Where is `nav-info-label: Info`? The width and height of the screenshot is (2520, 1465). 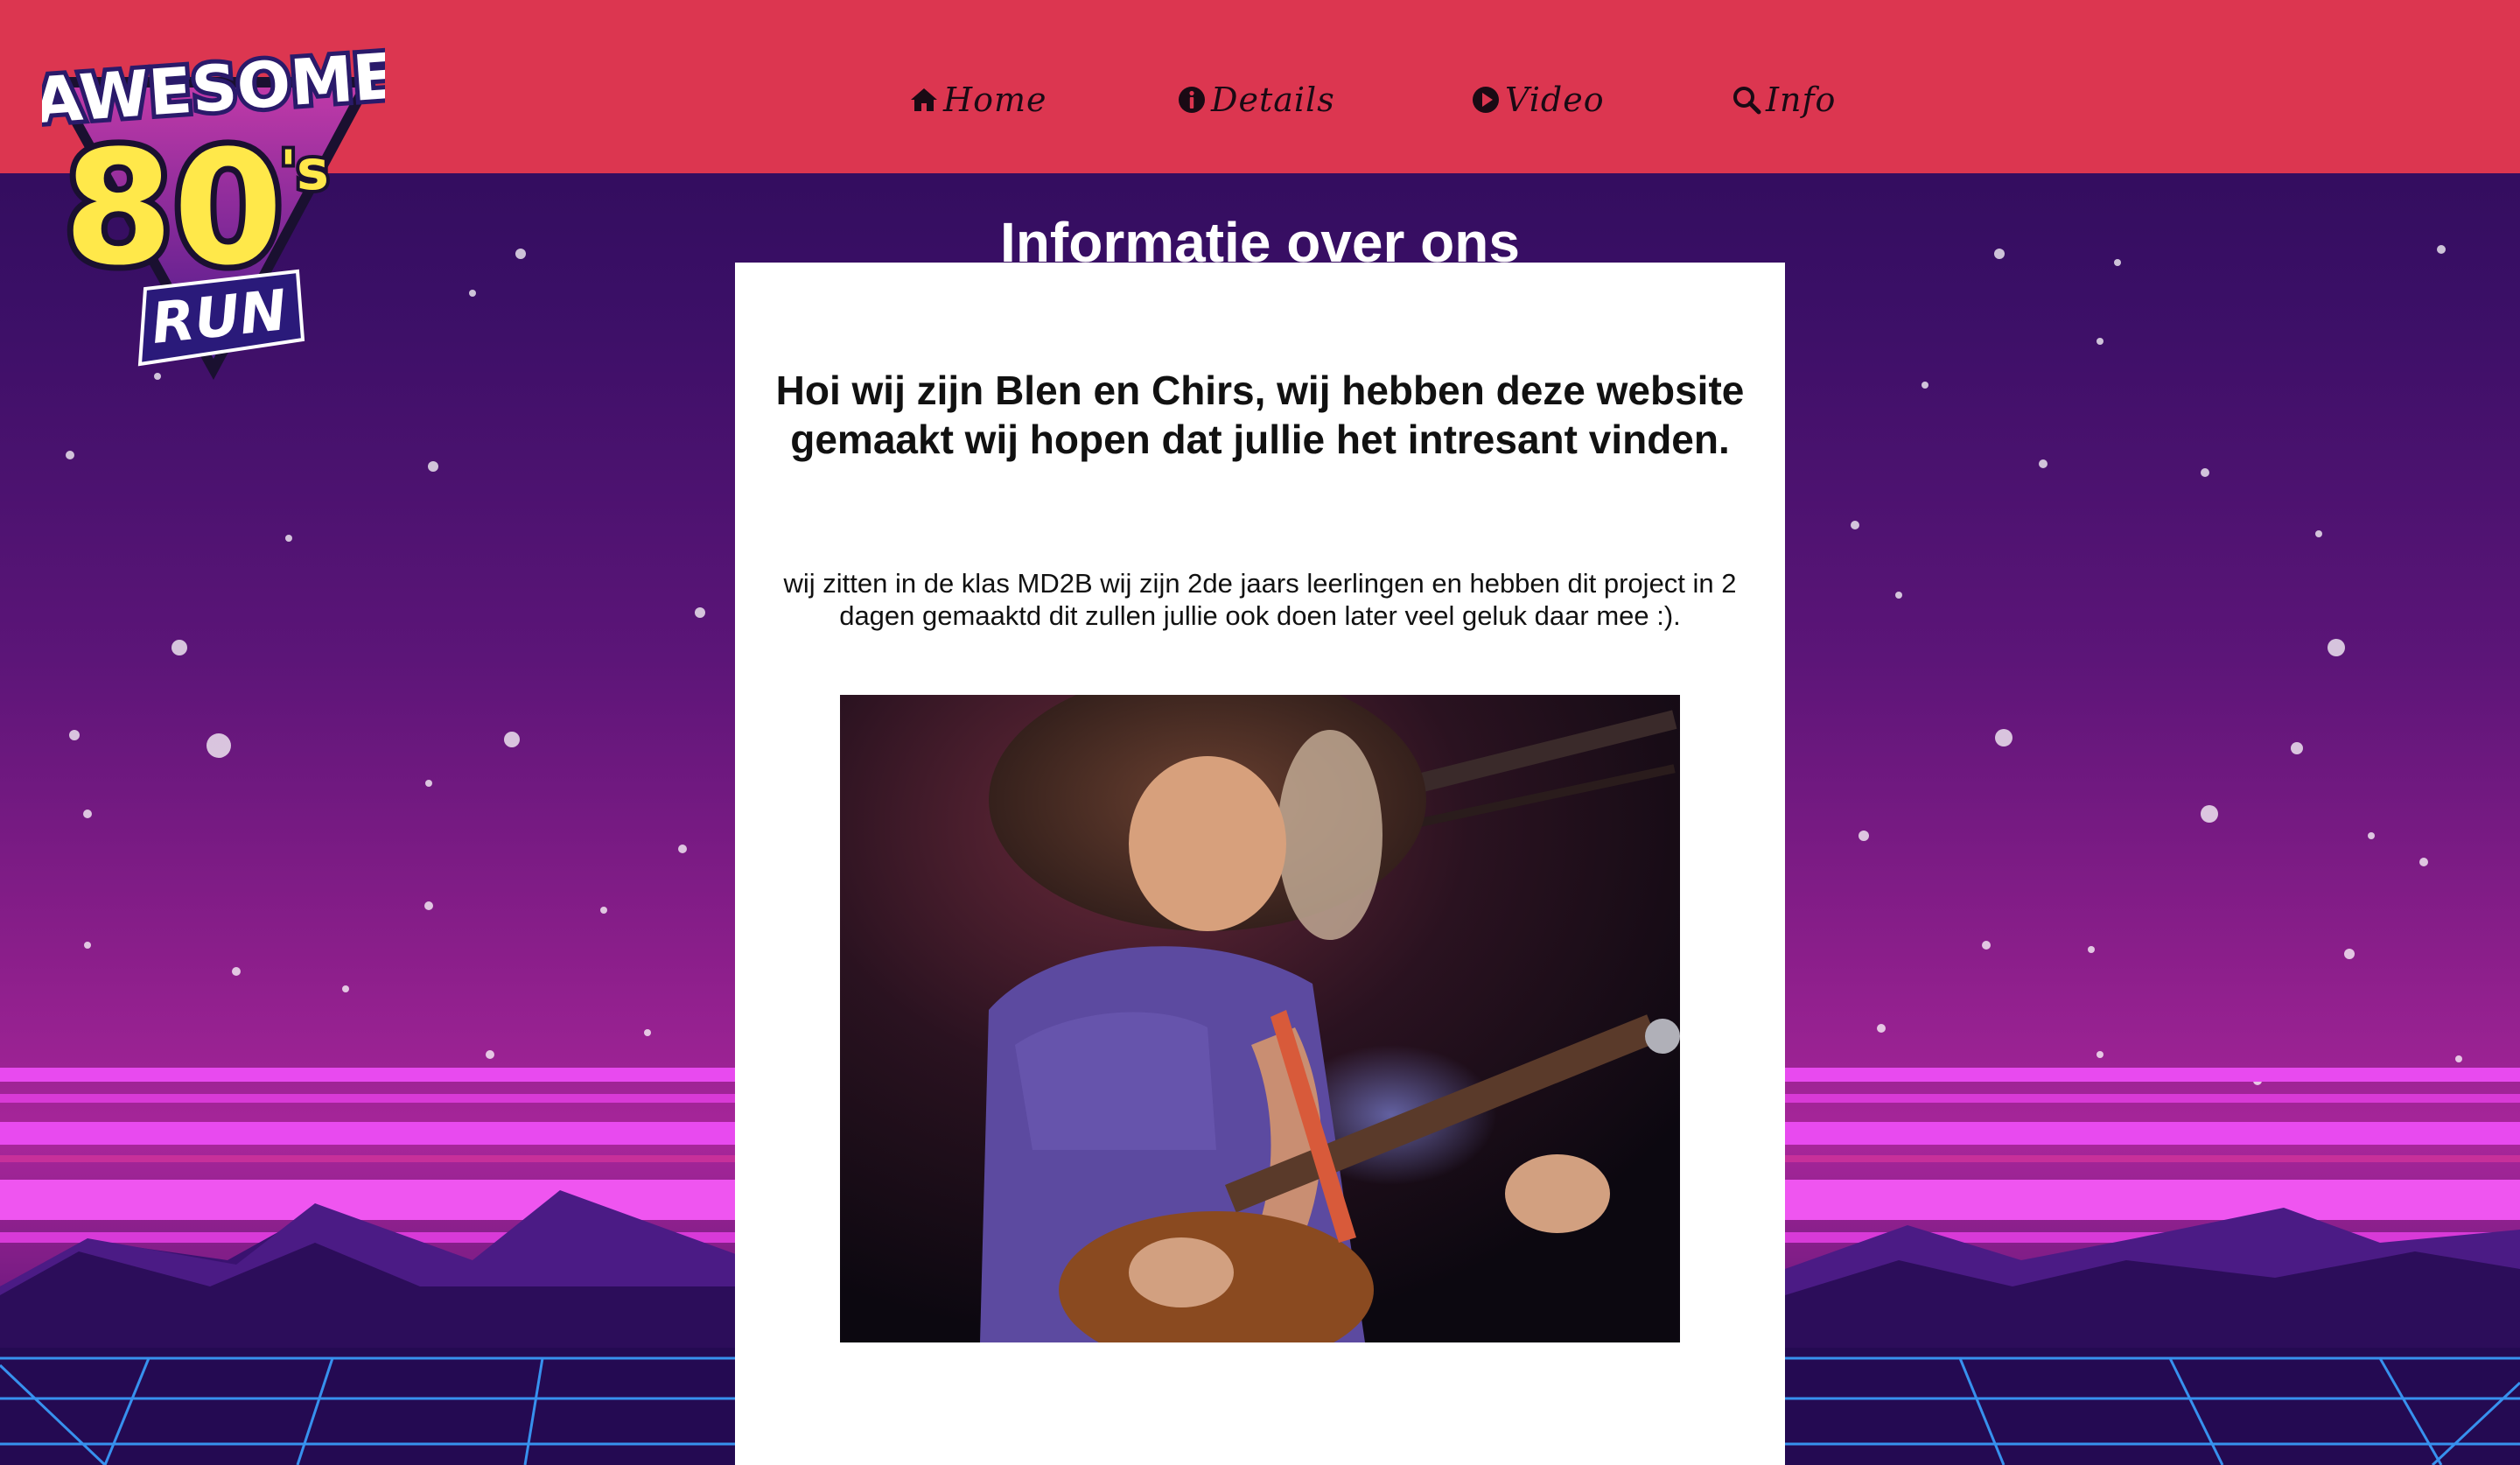
nav-info-label: Info is located at coordinates (1801, 100).